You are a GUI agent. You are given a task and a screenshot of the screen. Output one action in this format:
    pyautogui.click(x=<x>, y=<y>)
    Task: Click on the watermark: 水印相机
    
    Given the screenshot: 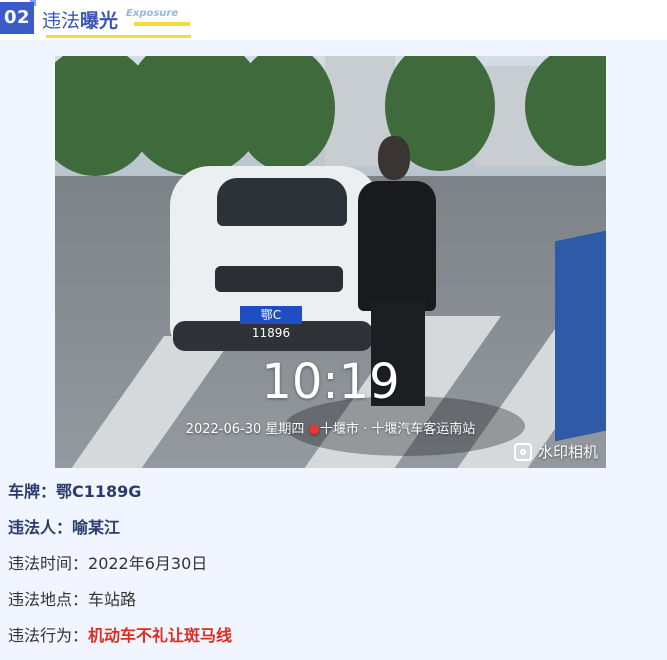 What is the action you would take?
    pyautogui.click(x=555, y=451)
    